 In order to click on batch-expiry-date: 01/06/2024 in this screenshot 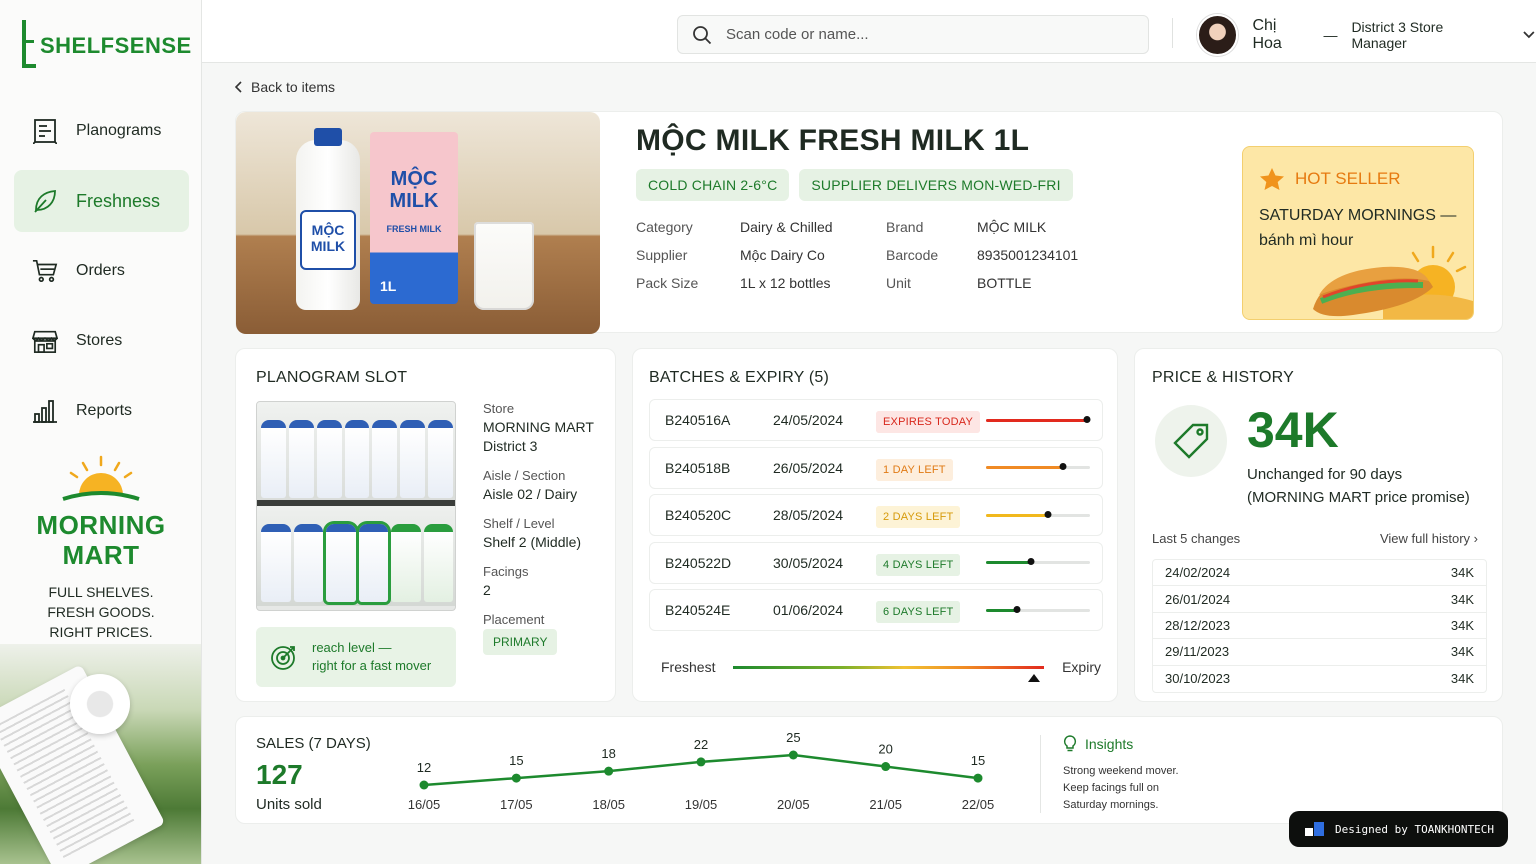, I will do `click(808, 610)`.